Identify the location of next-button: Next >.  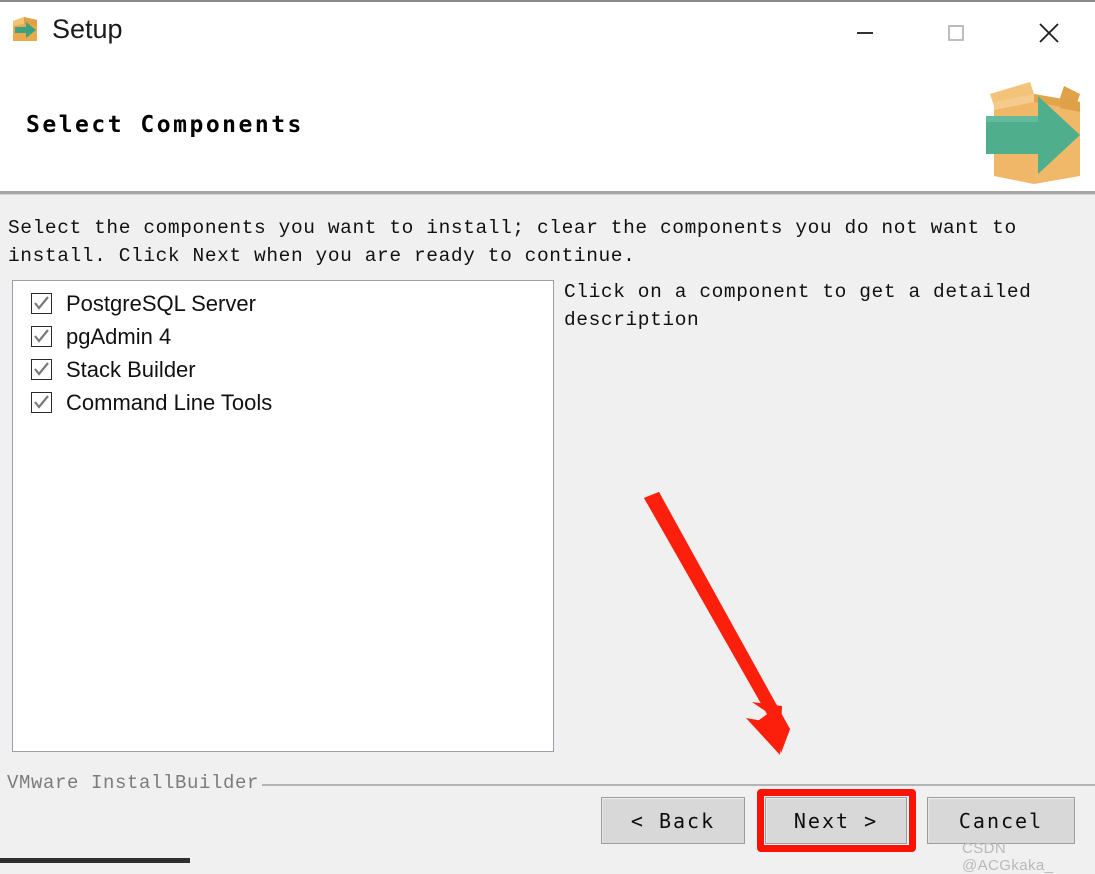
(836, 820).